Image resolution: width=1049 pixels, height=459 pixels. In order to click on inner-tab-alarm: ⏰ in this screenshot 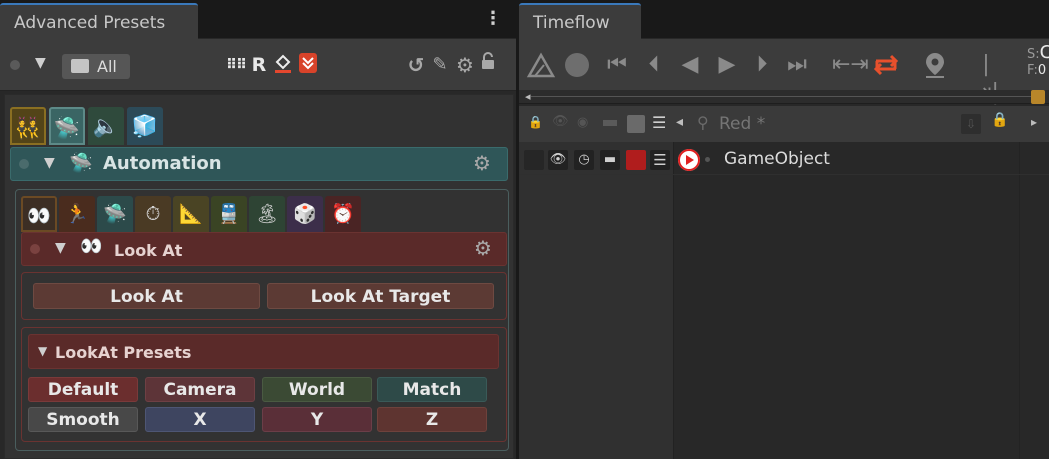, I will do `click(343, 214)`.